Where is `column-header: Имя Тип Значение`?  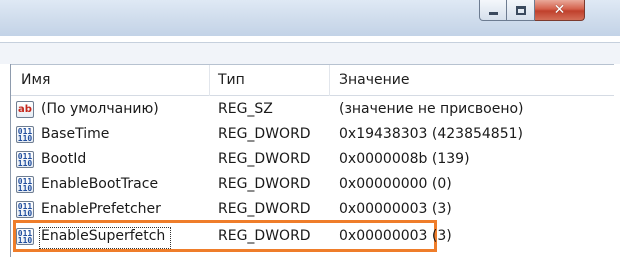 column-header: Имя Тип Значение is located at coordinates (312, 80).